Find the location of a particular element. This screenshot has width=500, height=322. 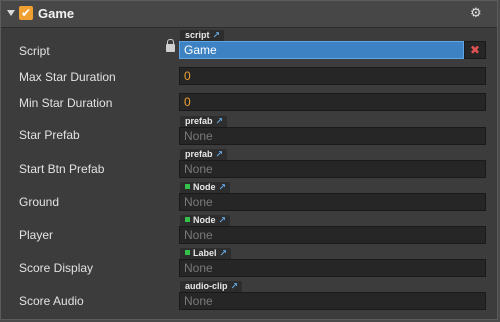

star-prefab-field: None is located at coordinates (332, 136).